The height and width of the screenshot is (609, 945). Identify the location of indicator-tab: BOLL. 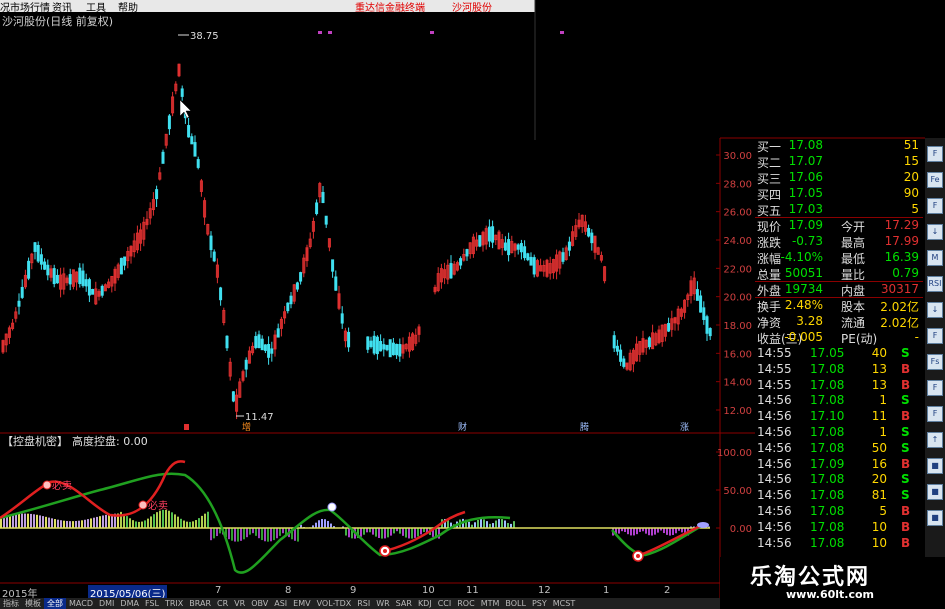
(515, 603).